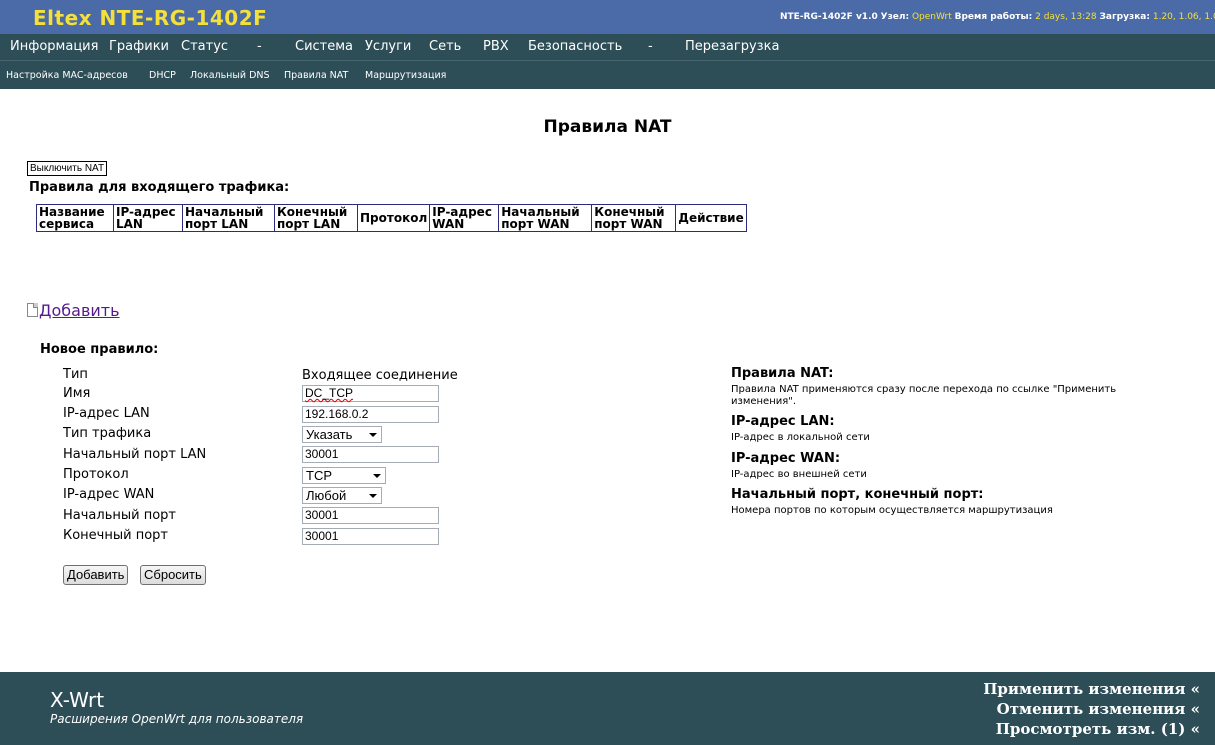 This screenshot has width=1215, height=745. What do you see at coordinates (73, 310) in the screenshot?
I see `add-rule-link: Добавить` at bounding box center [73, 310].